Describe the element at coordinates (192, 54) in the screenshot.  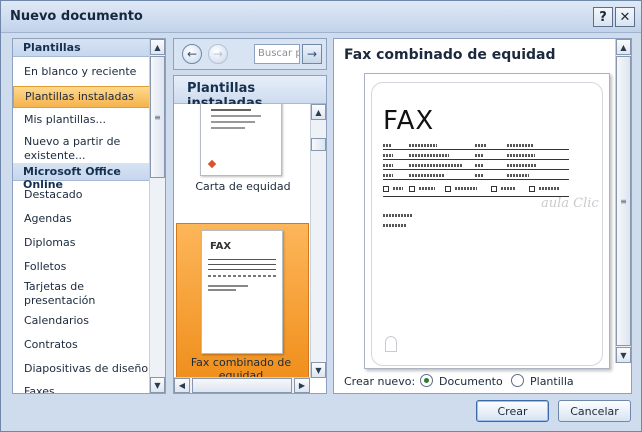
I see `back-arrow-icon: ←` at that location.